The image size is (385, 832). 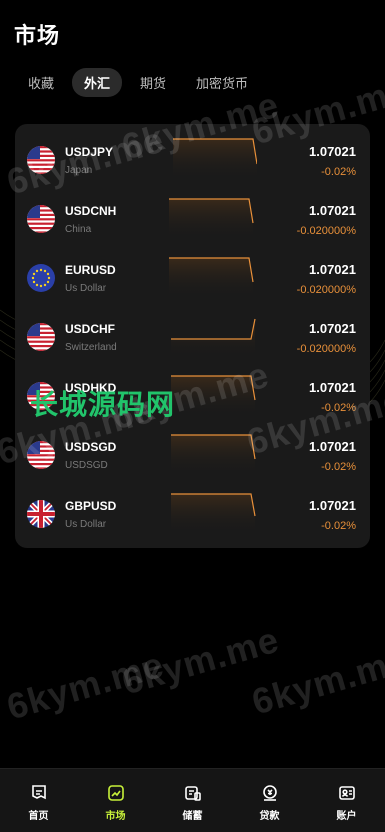 I want to click on symbol-subtitle: USDSGD, so click(x=86, y=465).